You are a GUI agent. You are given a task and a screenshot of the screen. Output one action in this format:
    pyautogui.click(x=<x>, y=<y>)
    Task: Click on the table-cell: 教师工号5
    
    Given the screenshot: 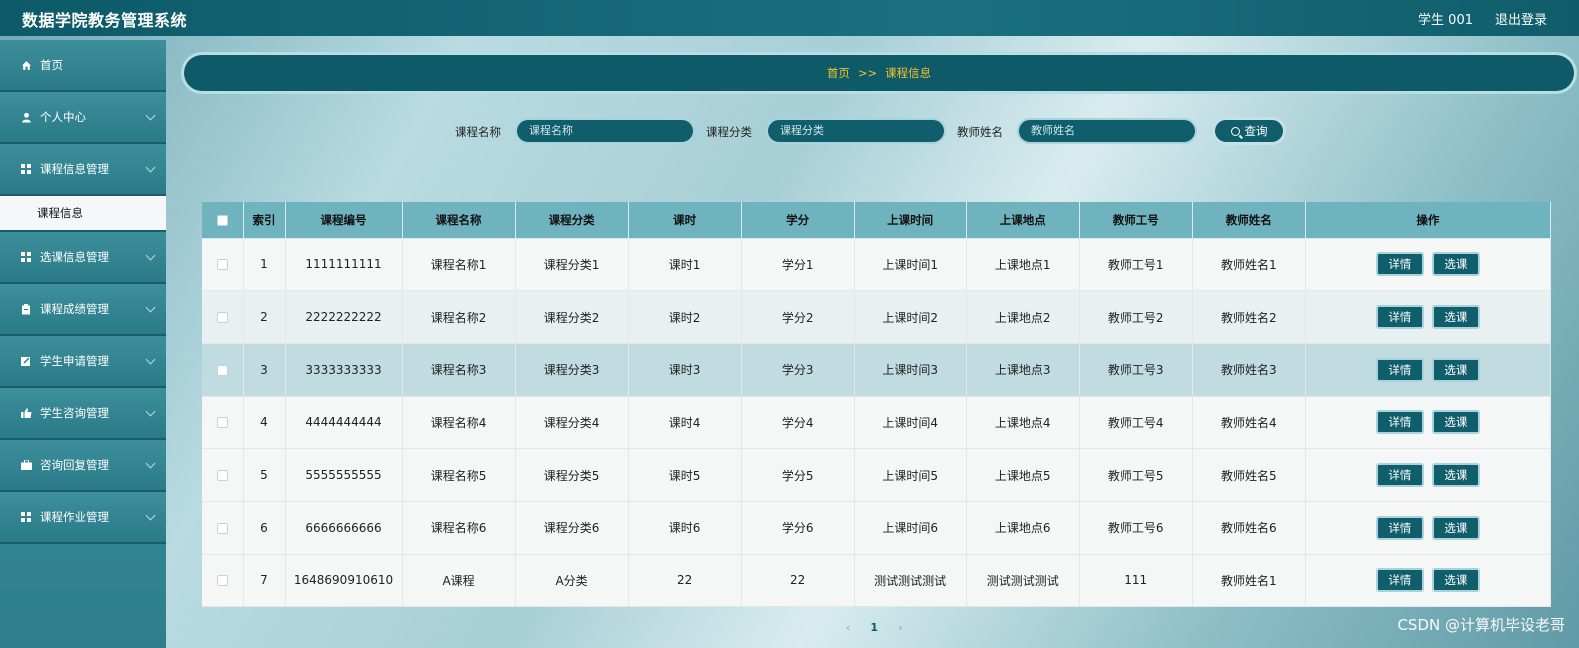 What is the action you would take?
    pyautogui.click(x=1136, y=475)
    